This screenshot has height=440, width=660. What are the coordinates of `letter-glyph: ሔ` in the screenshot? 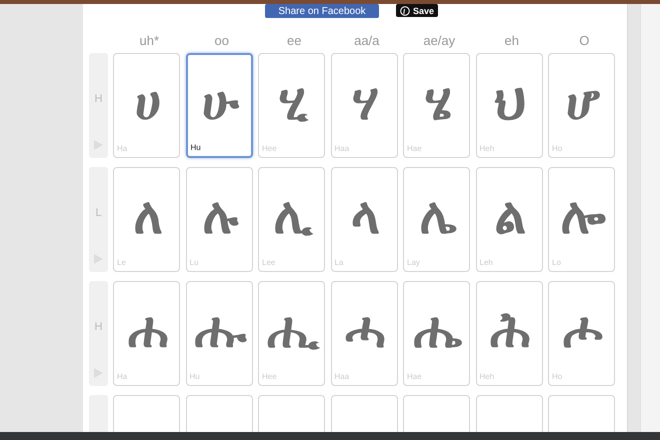 It's located at (438, 330).